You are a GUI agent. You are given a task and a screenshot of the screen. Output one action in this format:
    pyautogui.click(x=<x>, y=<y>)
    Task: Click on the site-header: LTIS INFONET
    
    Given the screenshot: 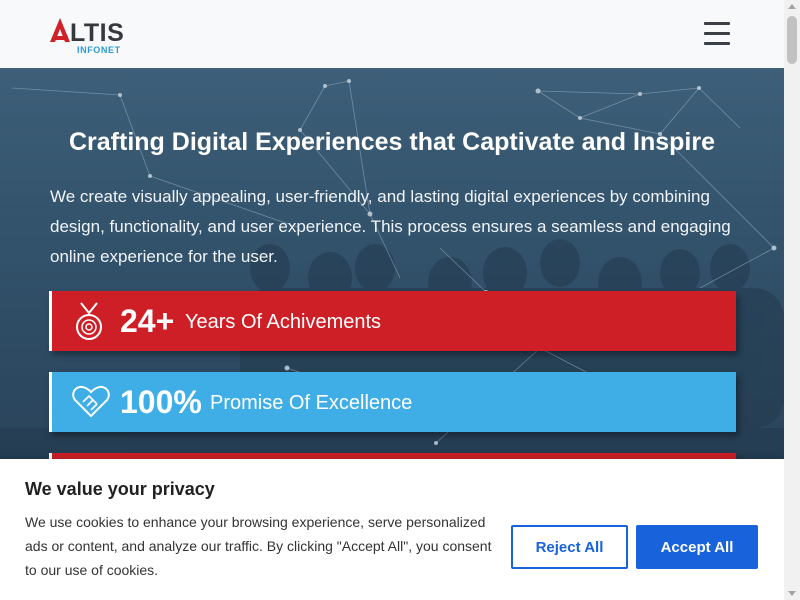 What is the action you would take?
    pyautogui.click(x=392, y=34)
    